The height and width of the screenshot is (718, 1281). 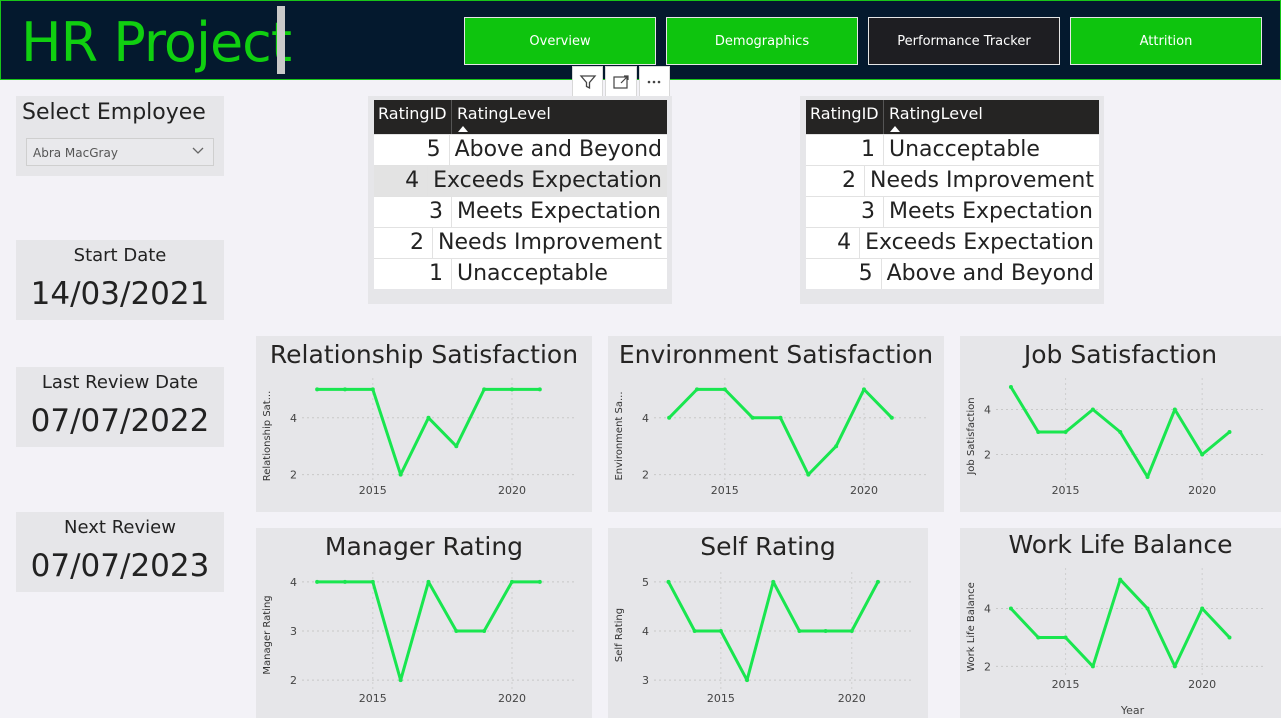 I want to click on self-rating-chart: 3 4 5 2015 2020 Self Rating Self Rating, so click(x=768, y=623).